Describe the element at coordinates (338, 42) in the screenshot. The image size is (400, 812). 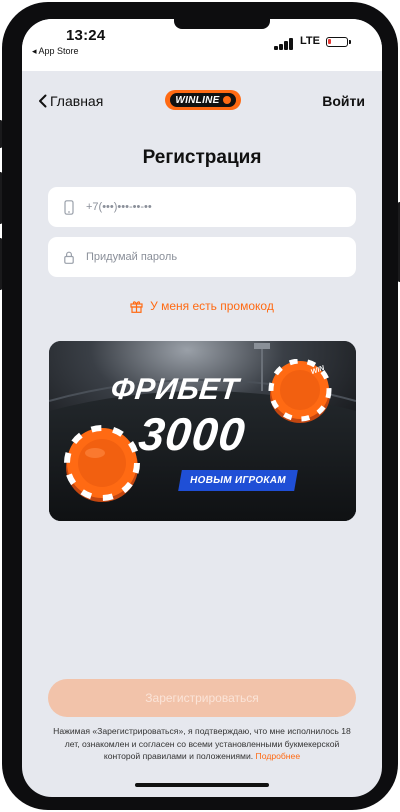
I see `battery-icon` at that location.